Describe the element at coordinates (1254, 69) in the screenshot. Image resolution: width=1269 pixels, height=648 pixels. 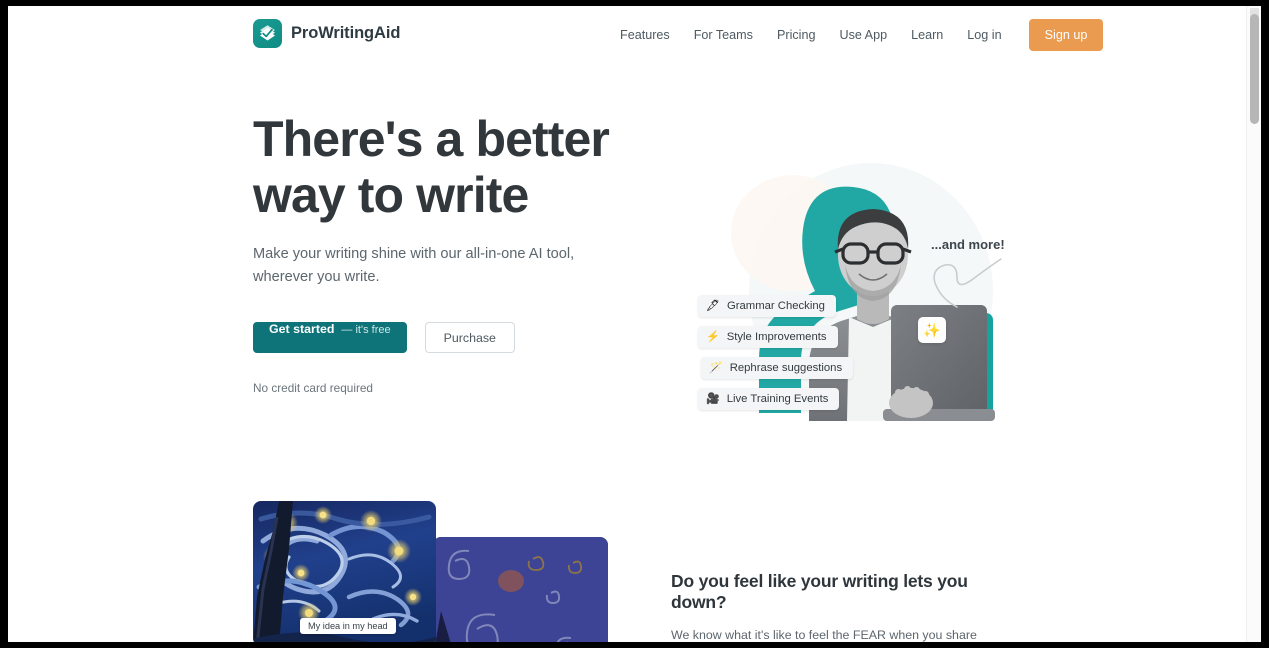
I see `scrollbar-thumb` at that location.